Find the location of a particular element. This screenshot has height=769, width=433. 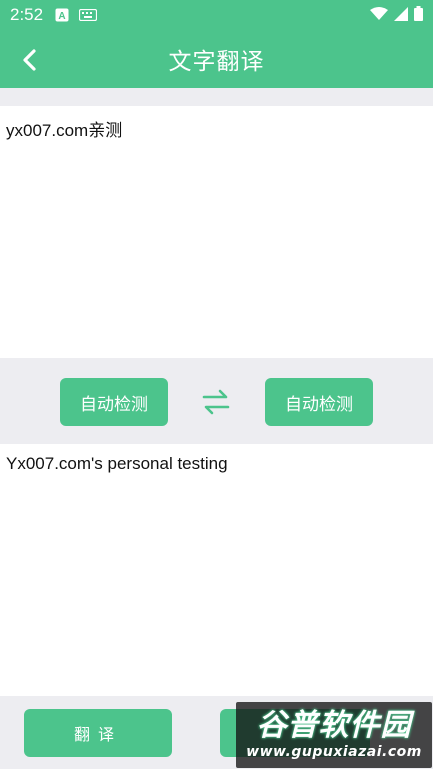

a-badge-icon: A is located at coordinates (62, 15).